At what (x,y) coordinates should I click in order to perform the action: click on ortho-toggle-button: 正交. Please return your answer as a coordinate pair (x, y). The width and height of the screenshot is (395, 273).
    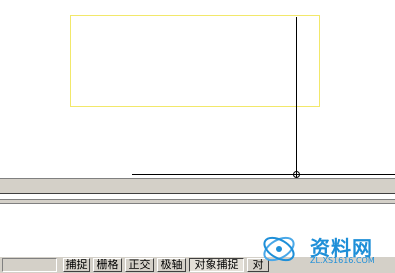
    Looking at the image, I should click on (139, 265).